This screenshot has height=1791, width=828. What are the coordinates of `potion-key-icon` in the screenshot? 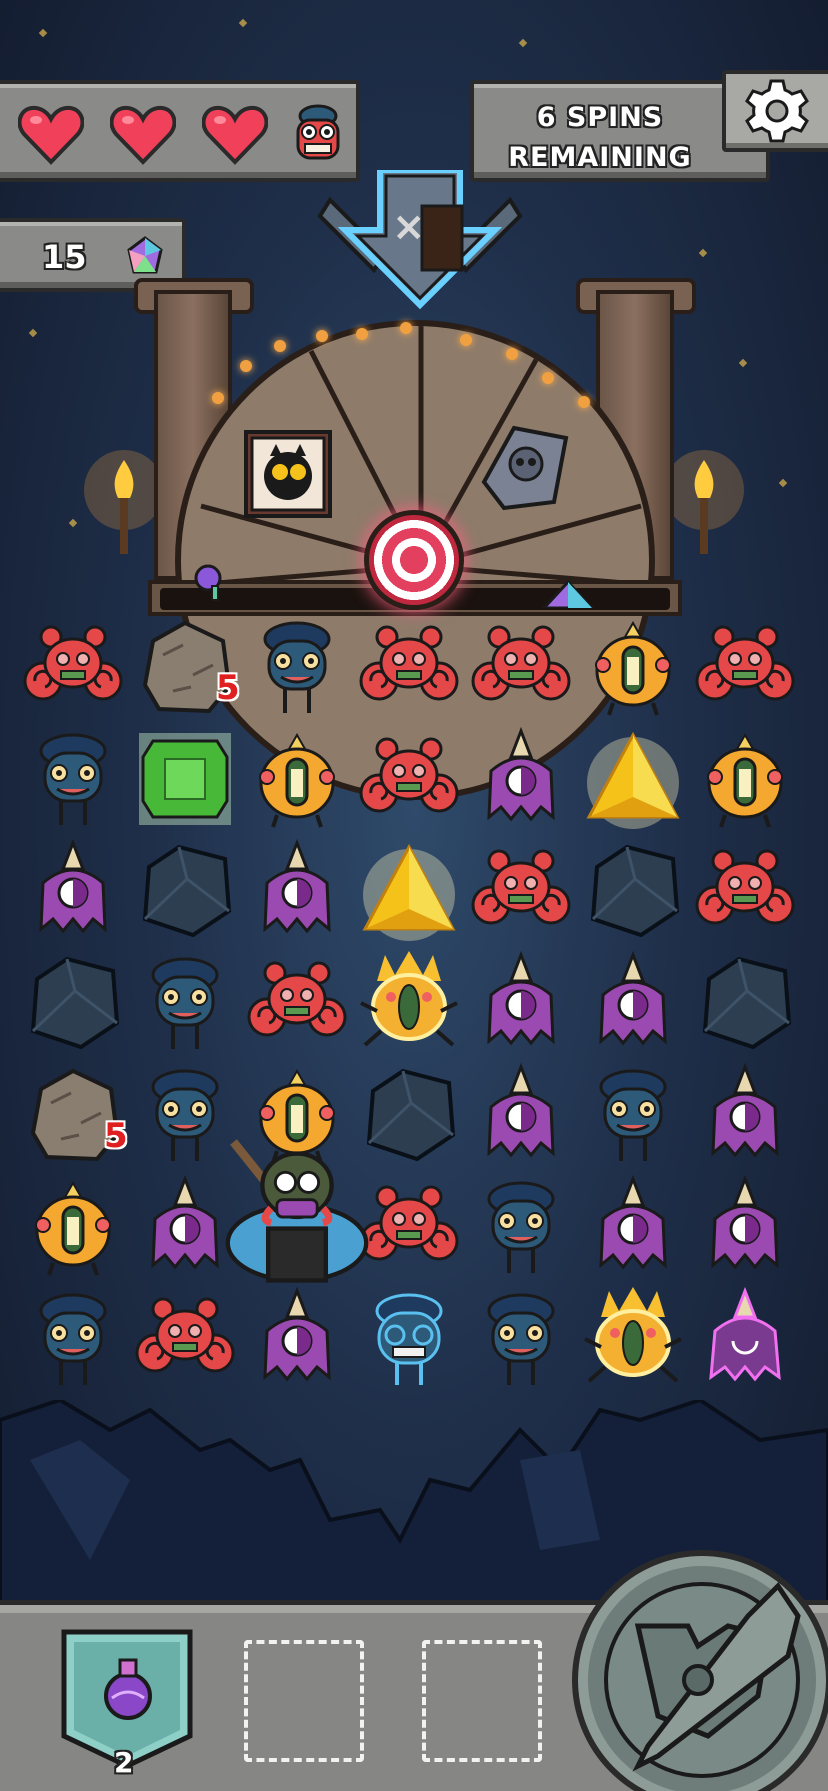 It's located at (208, 582).